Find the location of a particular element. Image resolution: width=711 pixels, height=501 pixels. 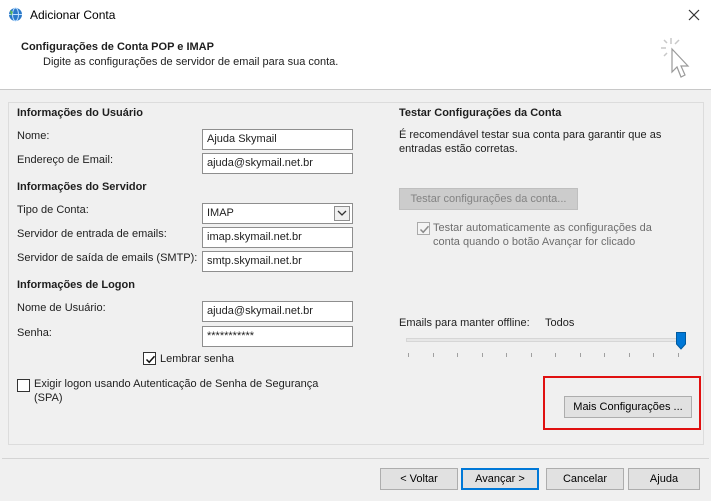

help-button: Ajuda is located at coordinates (664, 479).